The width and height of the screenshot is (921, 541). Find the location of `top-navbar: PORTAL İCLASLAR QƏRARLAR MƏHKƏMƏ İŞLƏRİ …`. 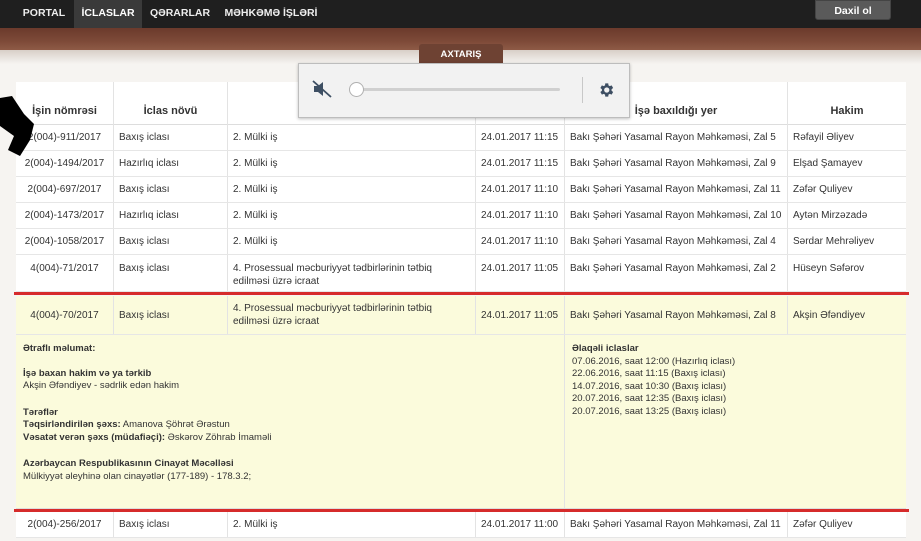

top-navbar: PORTAL İCLASLAR QƏRARLAR MƏHKƏMƏ İŞLƏRİ … is located at coordinates (460, 14).